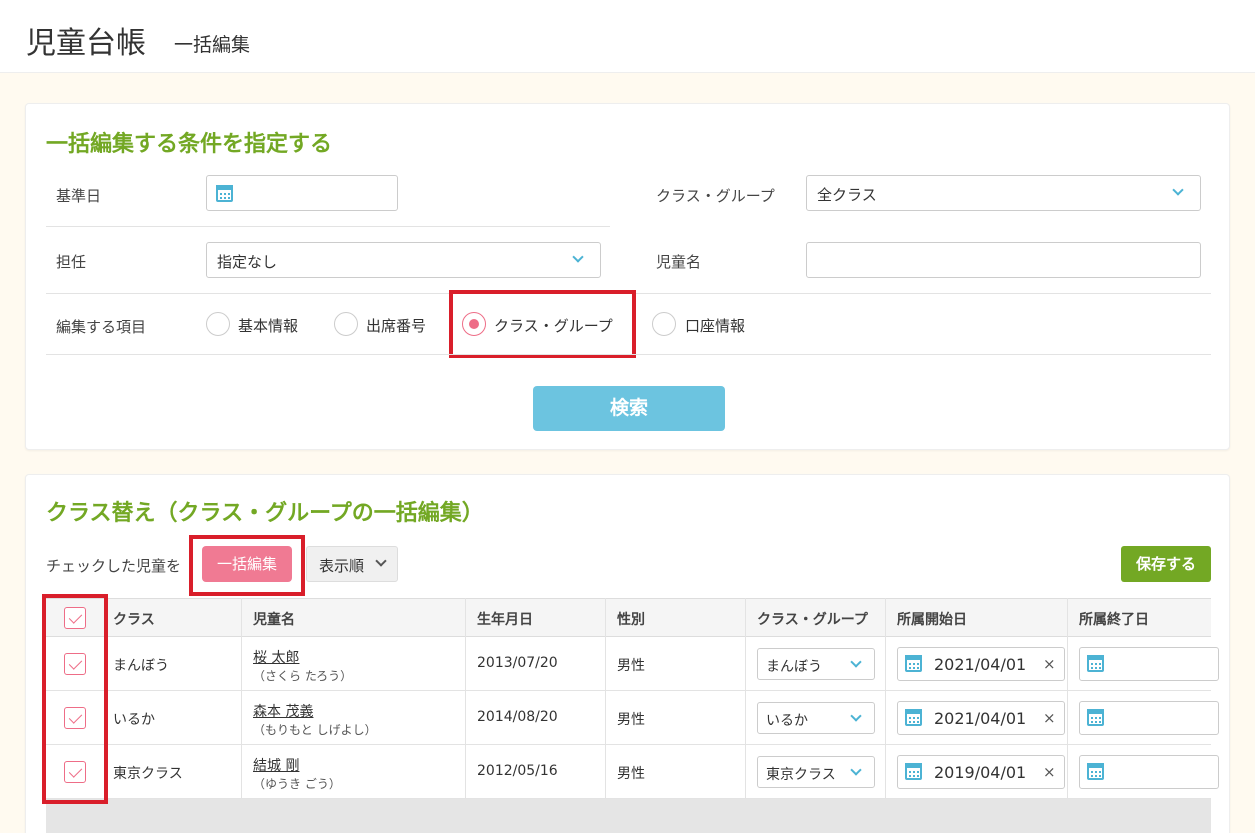  What do you see at coordinates (134, 620) in the screenshot?
I see `column-header: クラス` at bounding box center [134, 620].